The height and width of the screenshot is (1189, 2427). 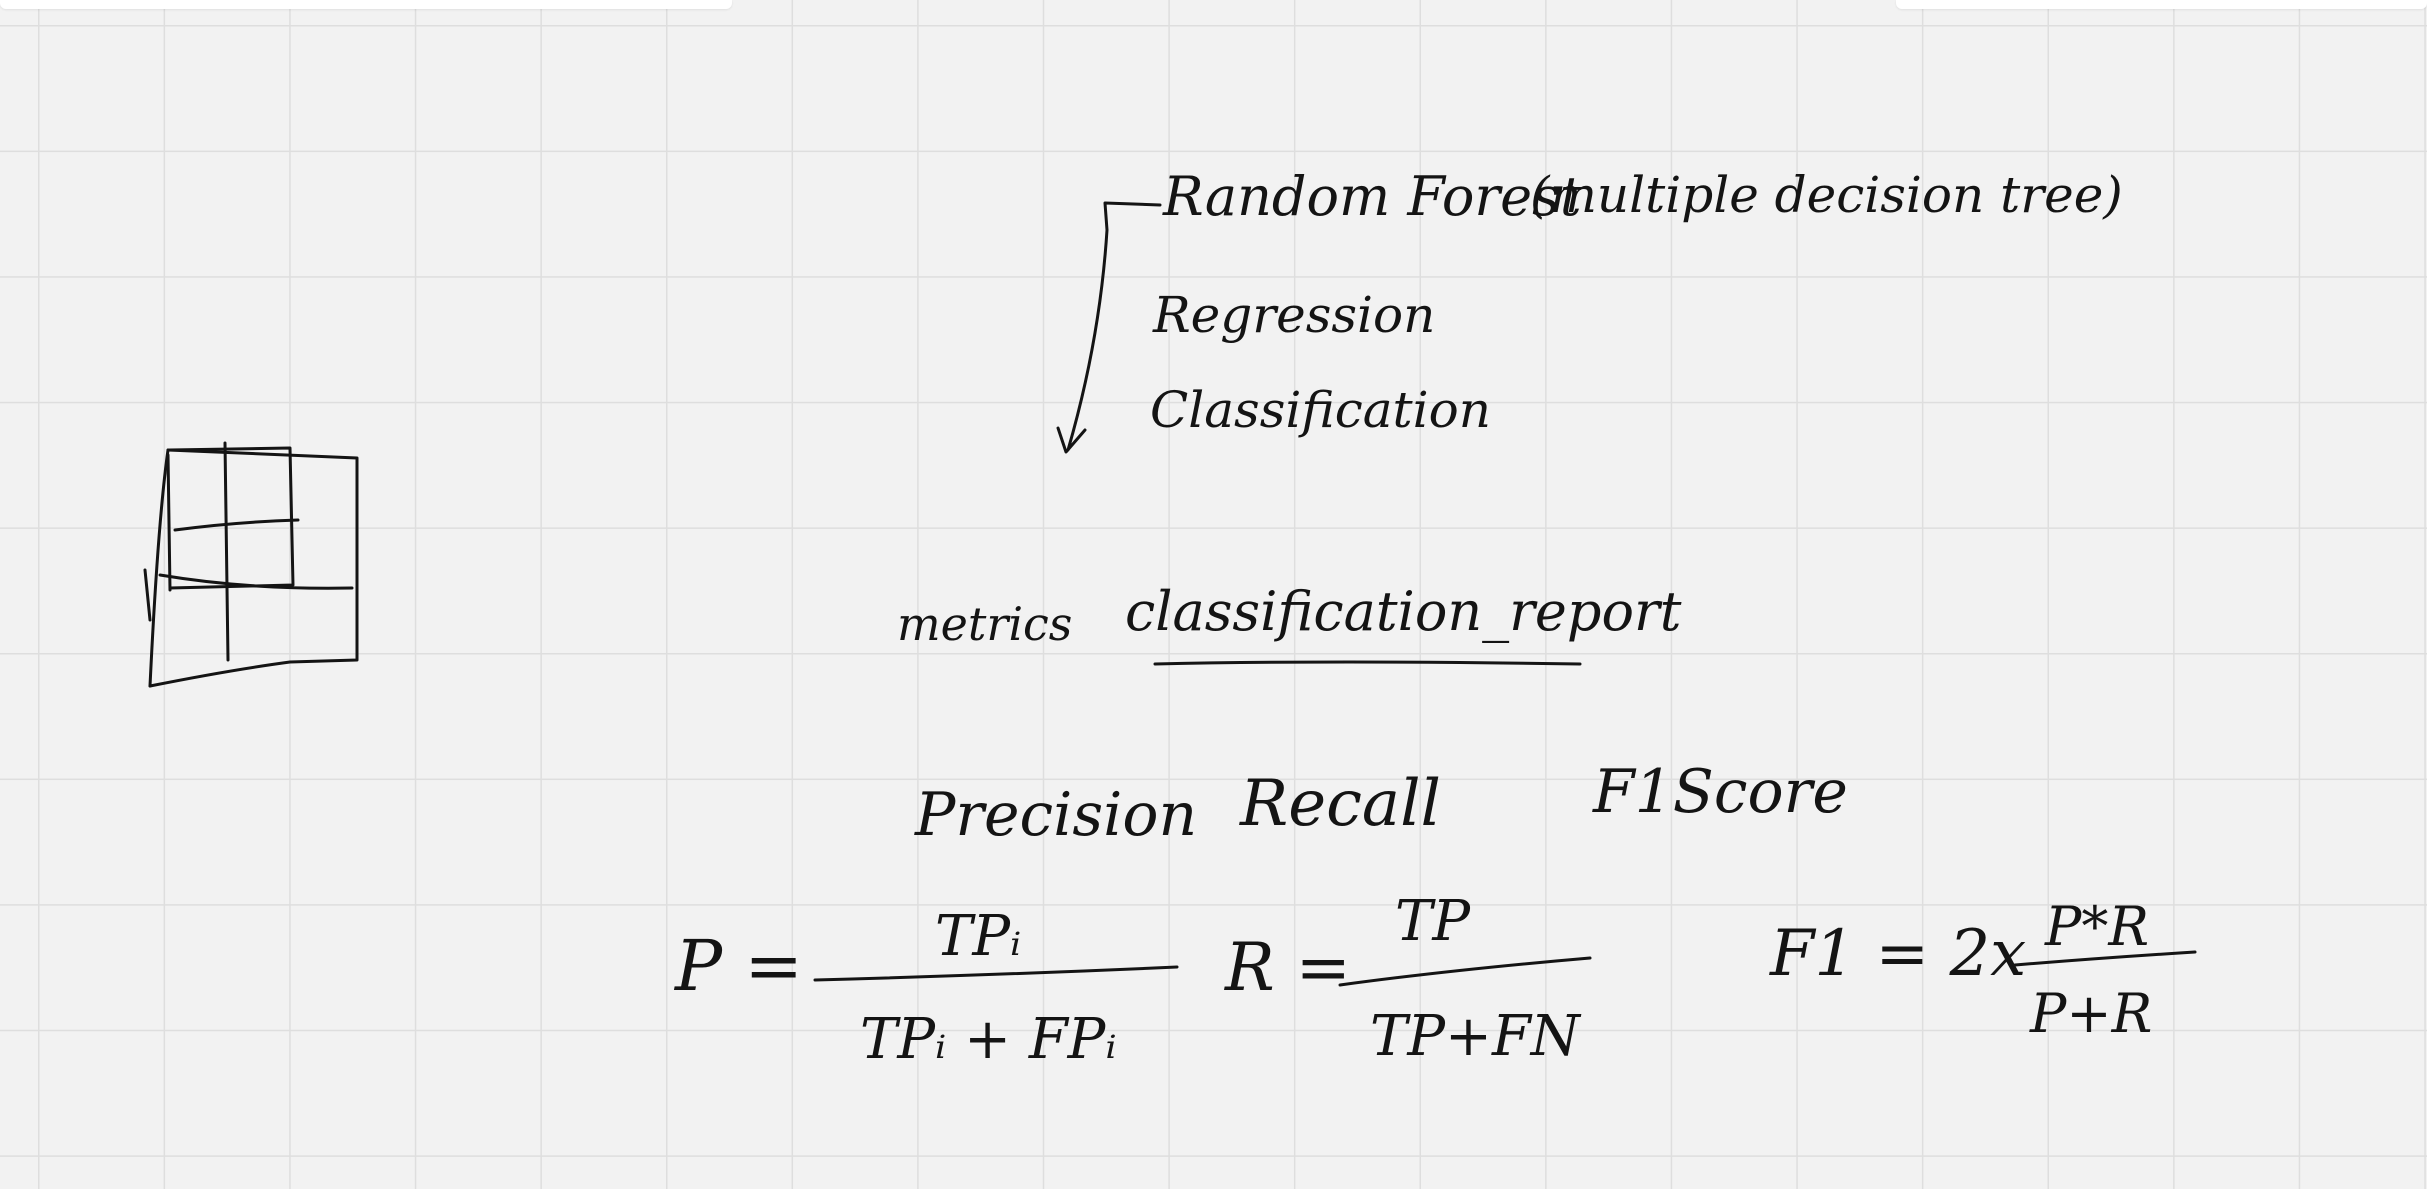 What do you see at coordinates (738, 966) in the screenshot?
I see `formula-p-label: P =` at bounding box center [738, 966].